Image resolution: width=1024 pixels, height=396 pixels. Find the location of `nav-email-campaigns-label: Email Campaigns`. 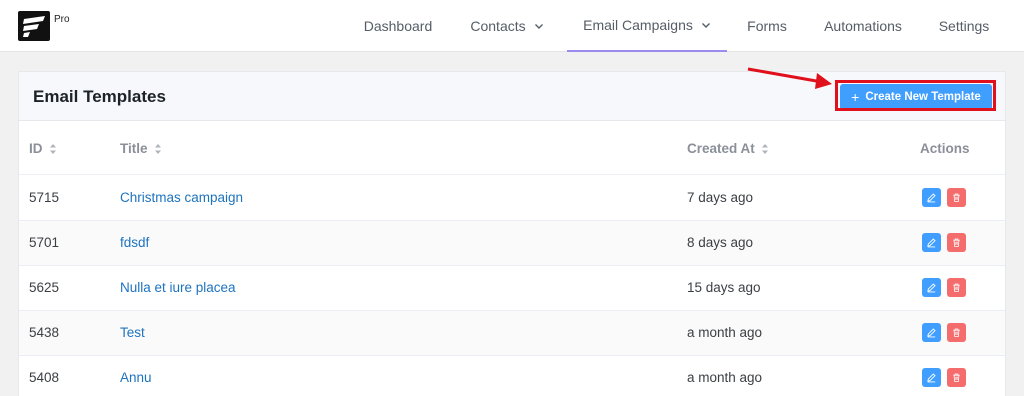

nav-email-campaigns-label: Email Campaigns is located at coordinates (638, 25).